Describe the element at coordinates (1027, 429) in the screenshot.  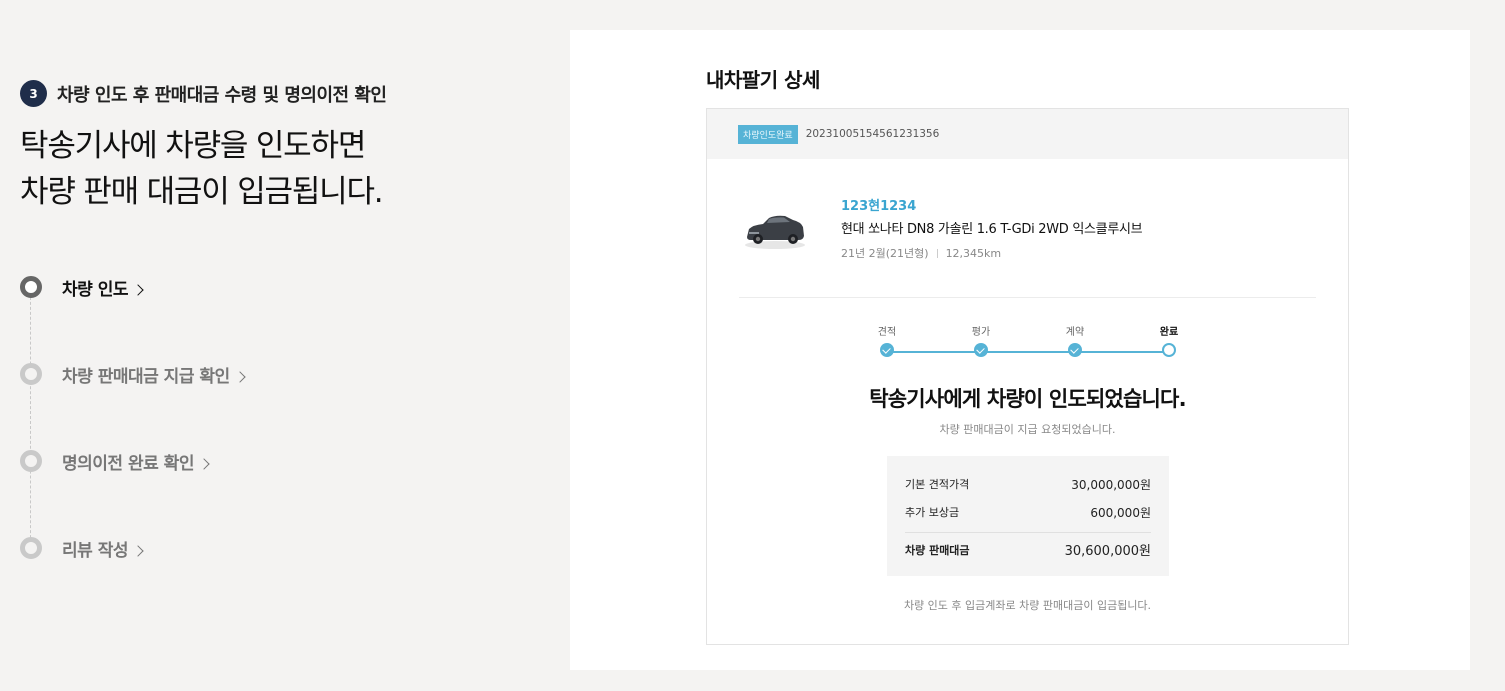
I see `delivery-message-sub: 차량 판매대금이 지급 요청되었습니다.` at that location.